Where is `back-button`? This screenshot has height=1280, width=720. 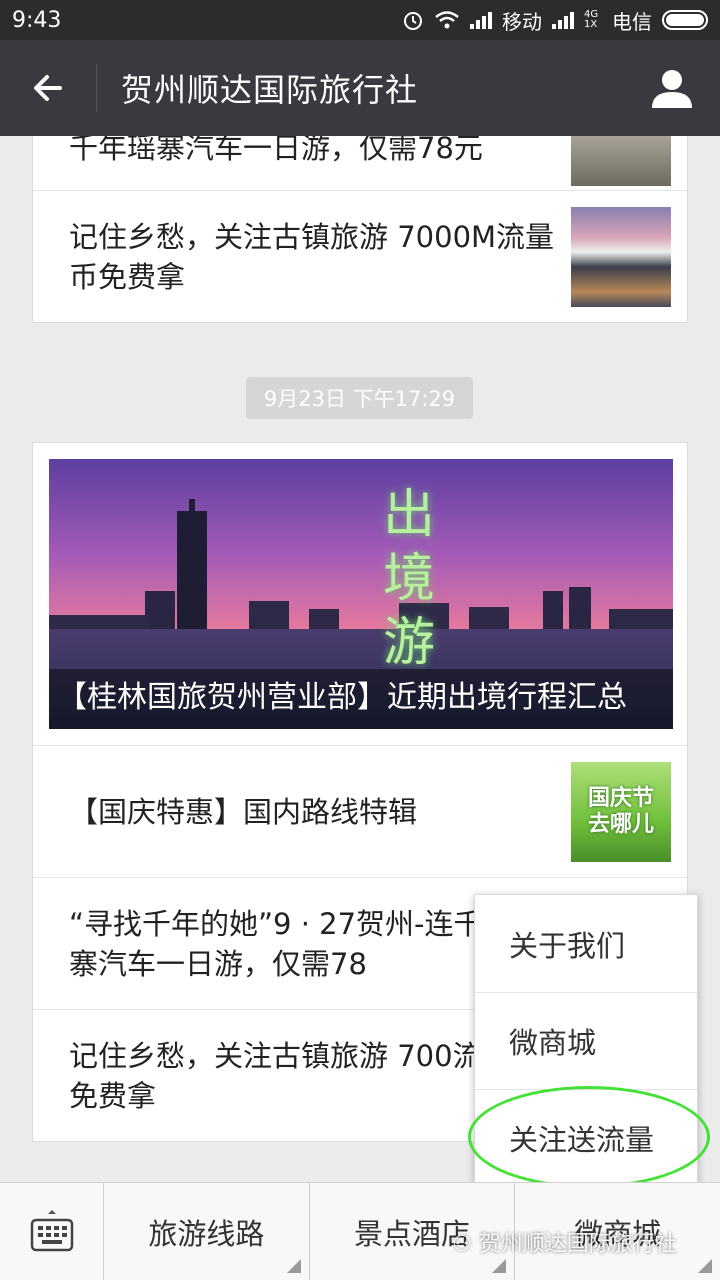
back-button is located at coordinates (48, 88).